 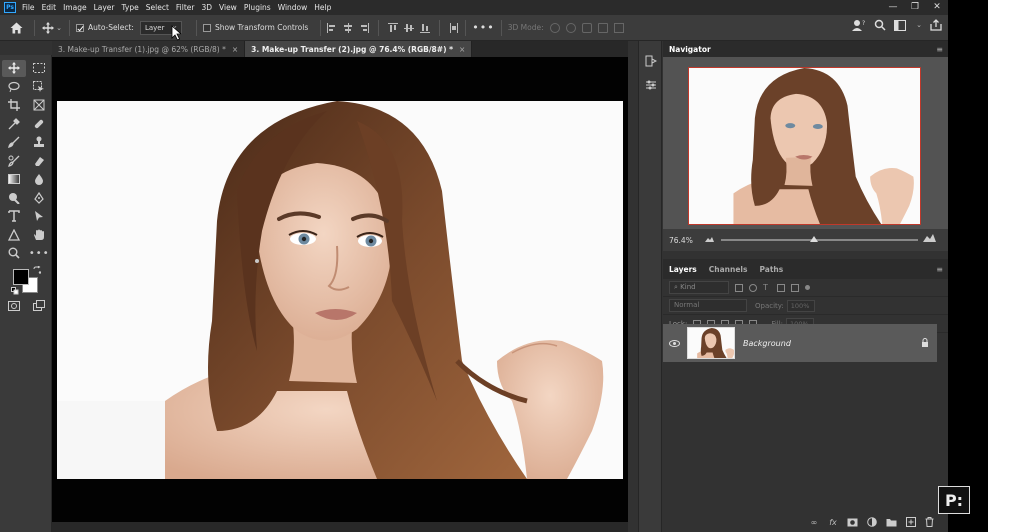 What do you see at coordinates (14, 253) in the screenshot?
I see `zoom-tool` at bounding box center [14, 253].